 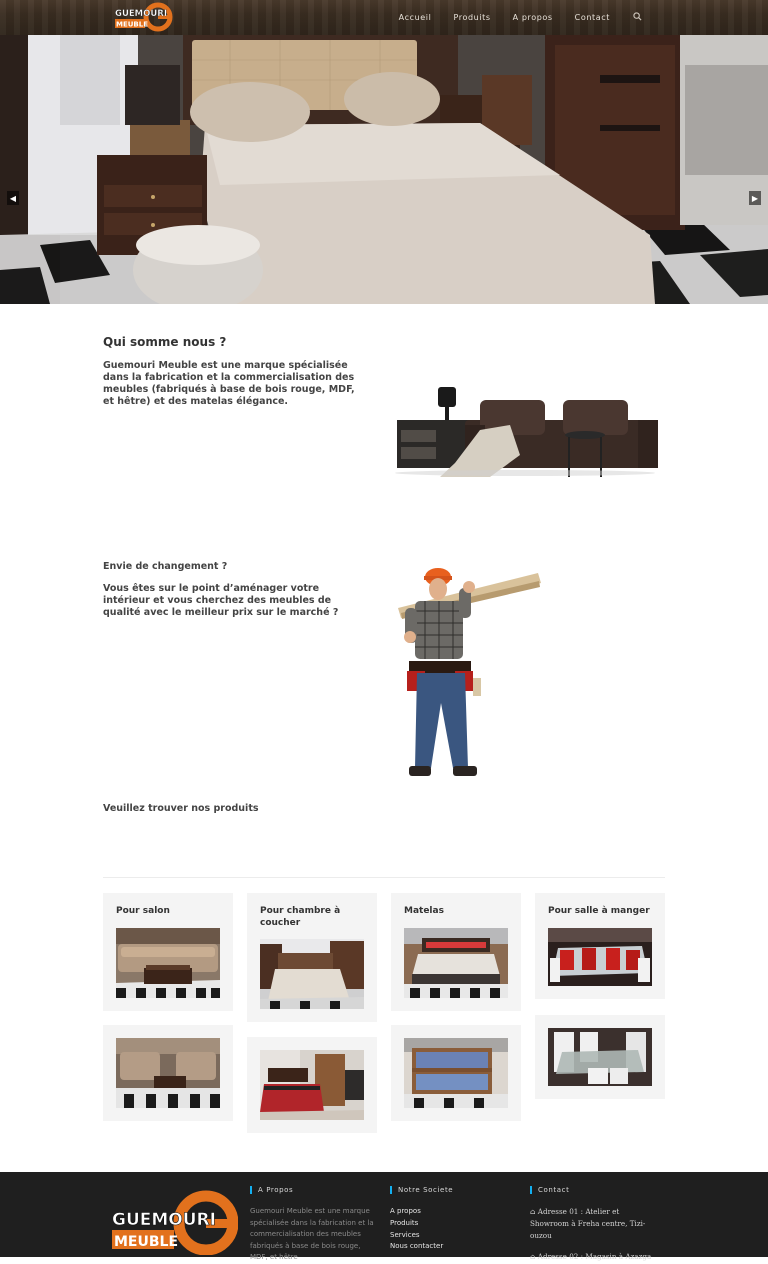 I want to click on home-icon: ⌂, so click(x=533, y=1211).